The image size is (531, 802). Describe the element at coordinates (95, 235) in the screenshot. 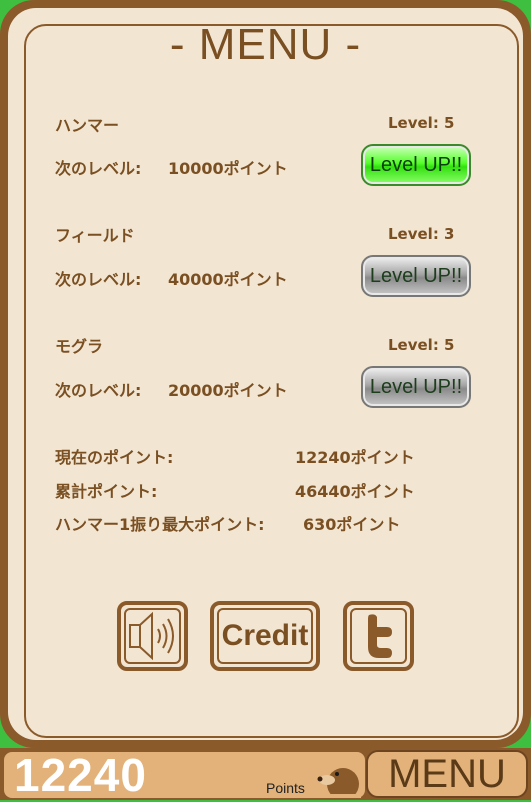

I see `upgrade-name-field: フィールド` at that location.